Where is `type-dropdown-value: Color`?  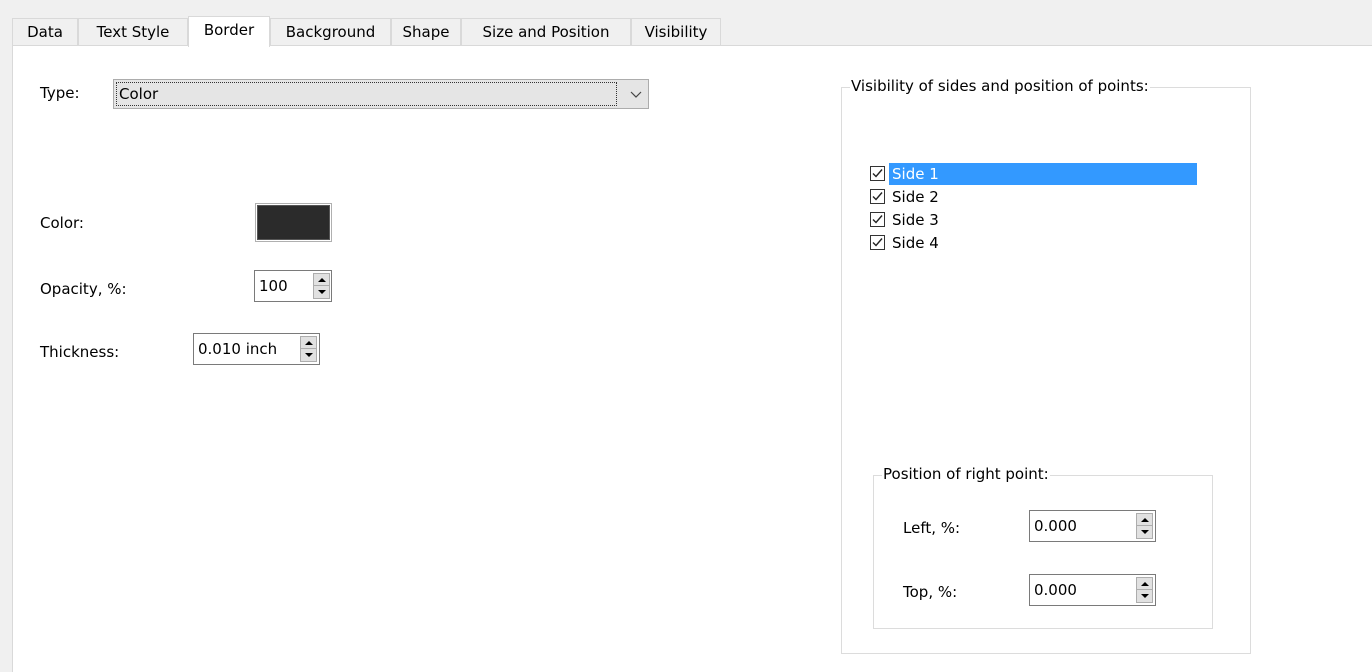 type-dropdown-value: Color is located at coordinates (366, 94).